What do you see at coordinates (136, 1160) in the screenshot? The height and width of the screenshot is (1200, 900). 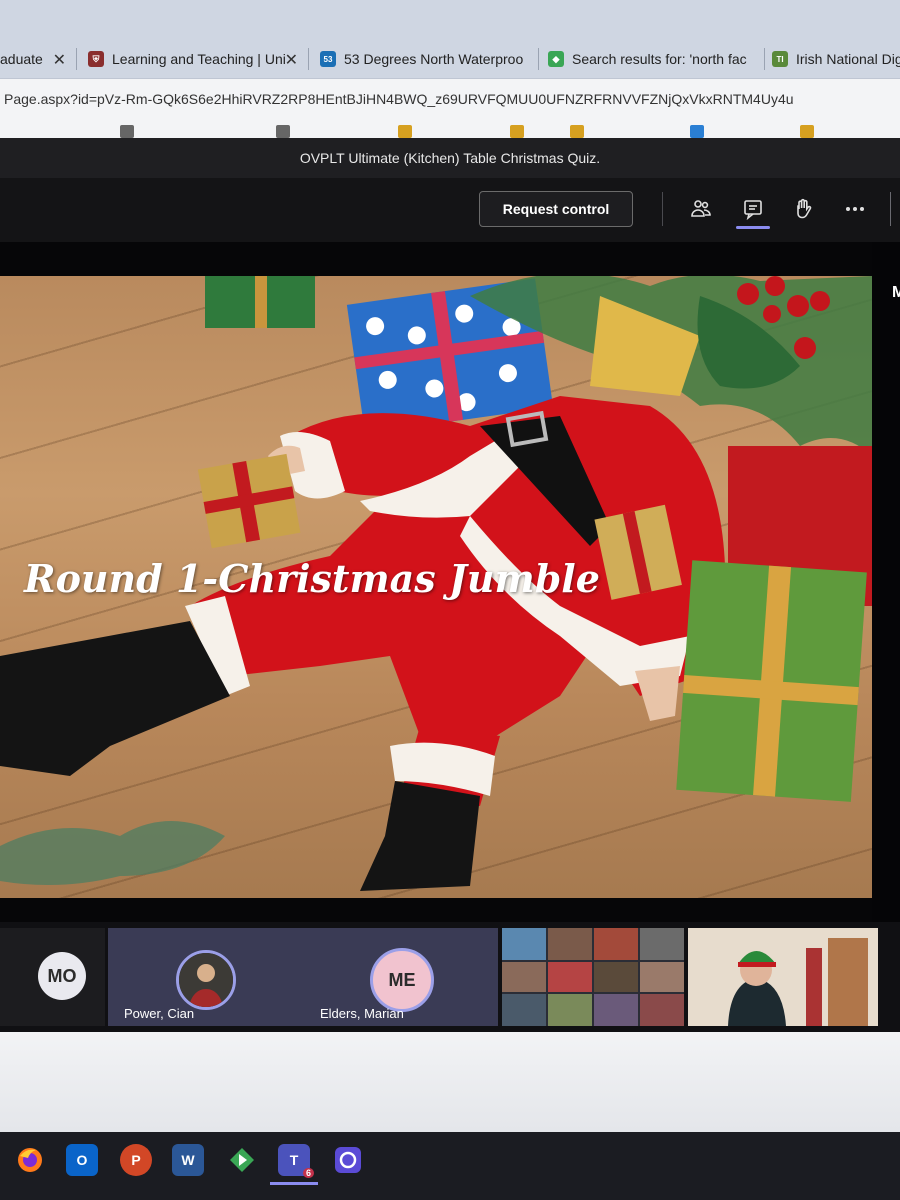 I see `powerpoint-icon: P` at bounding box center [136, 1160].